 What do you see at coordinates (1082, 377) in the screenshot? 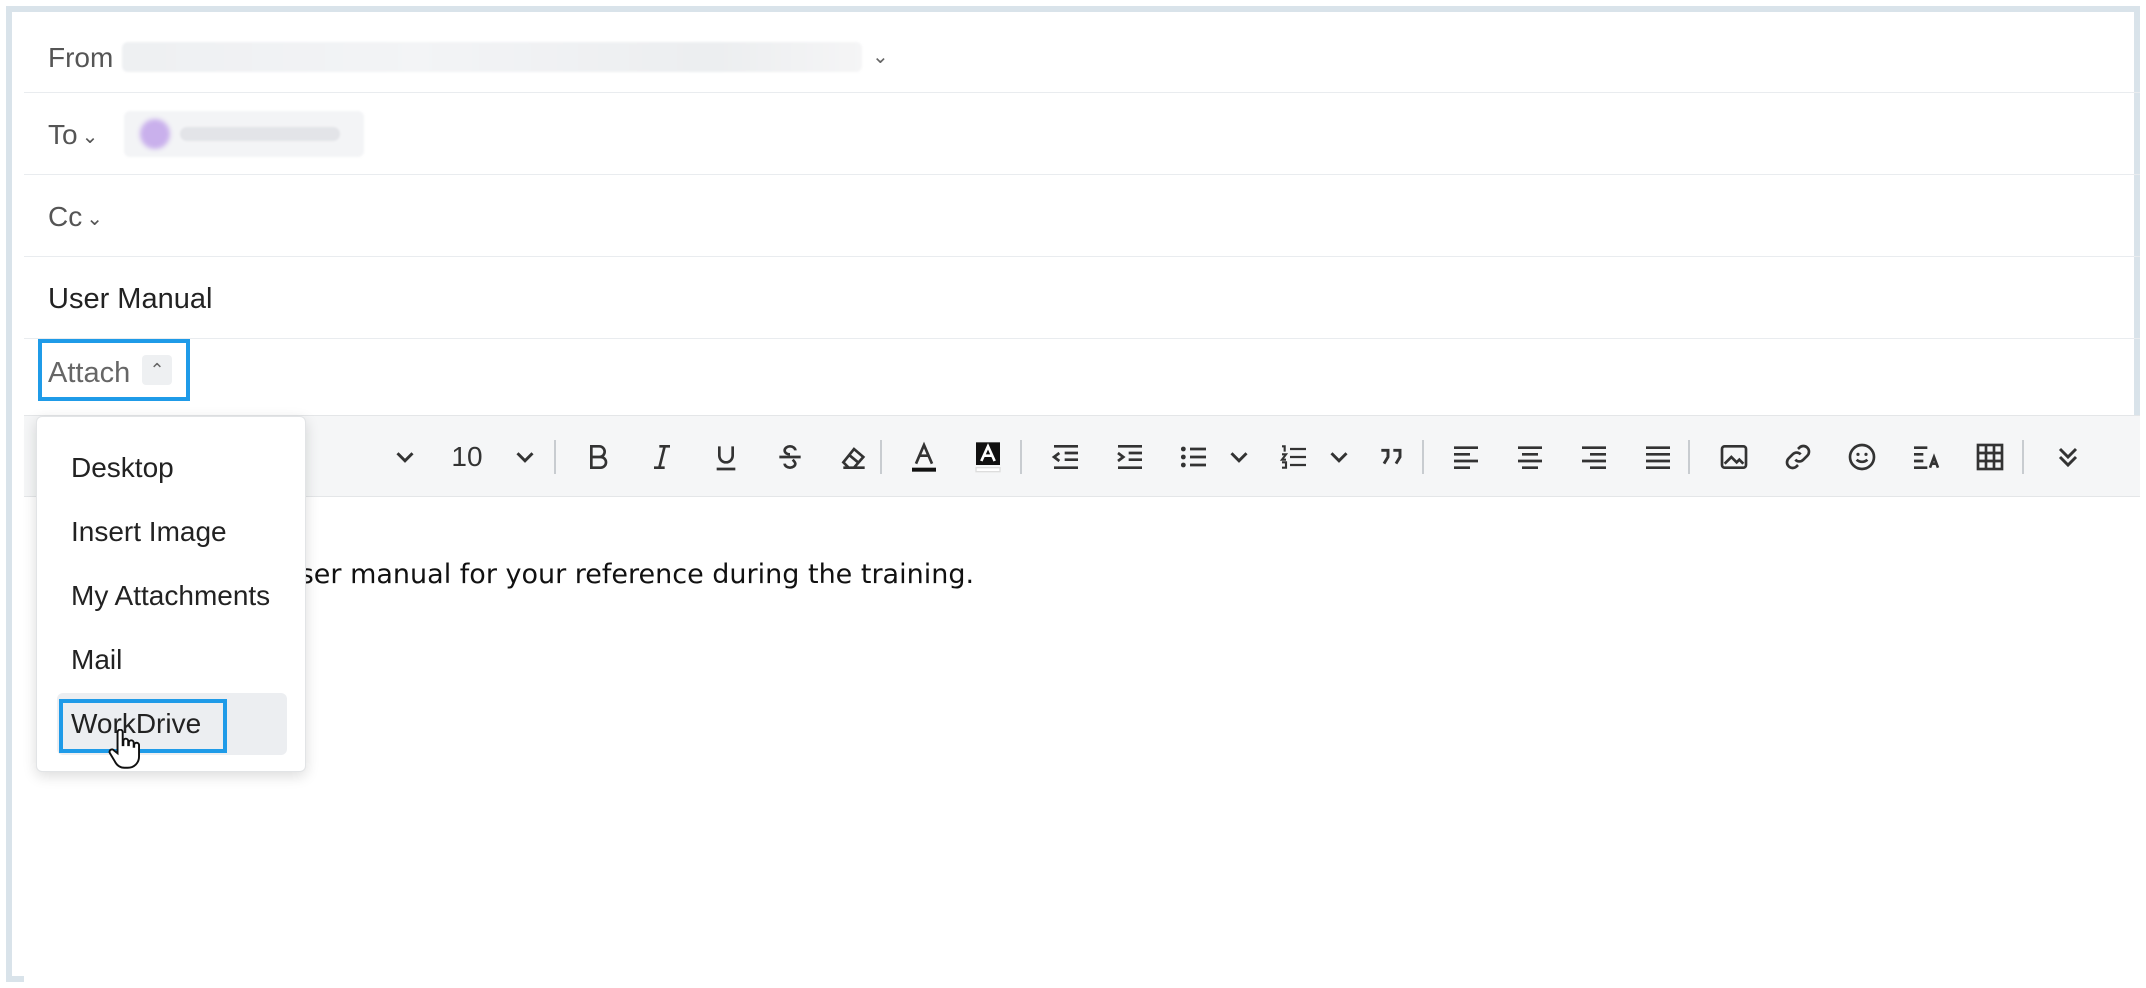
I see `attach-row: Attach ⌃` at bounding box center [1082, 377].